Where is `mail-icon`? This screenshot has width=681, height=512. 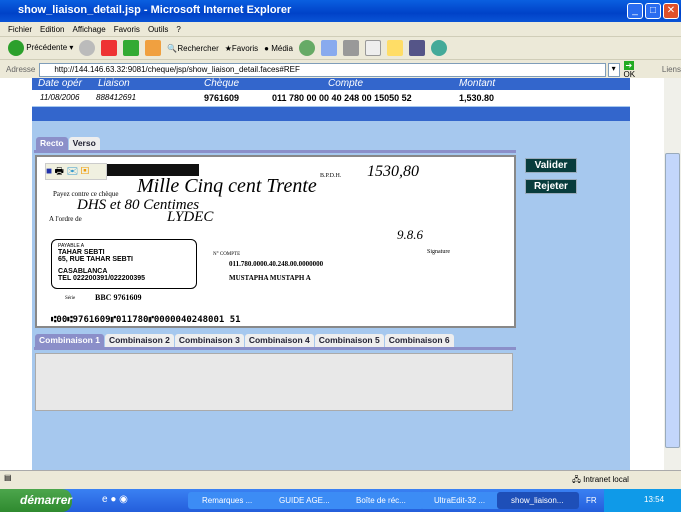 mail-icon is located at coordinates (329, 48).